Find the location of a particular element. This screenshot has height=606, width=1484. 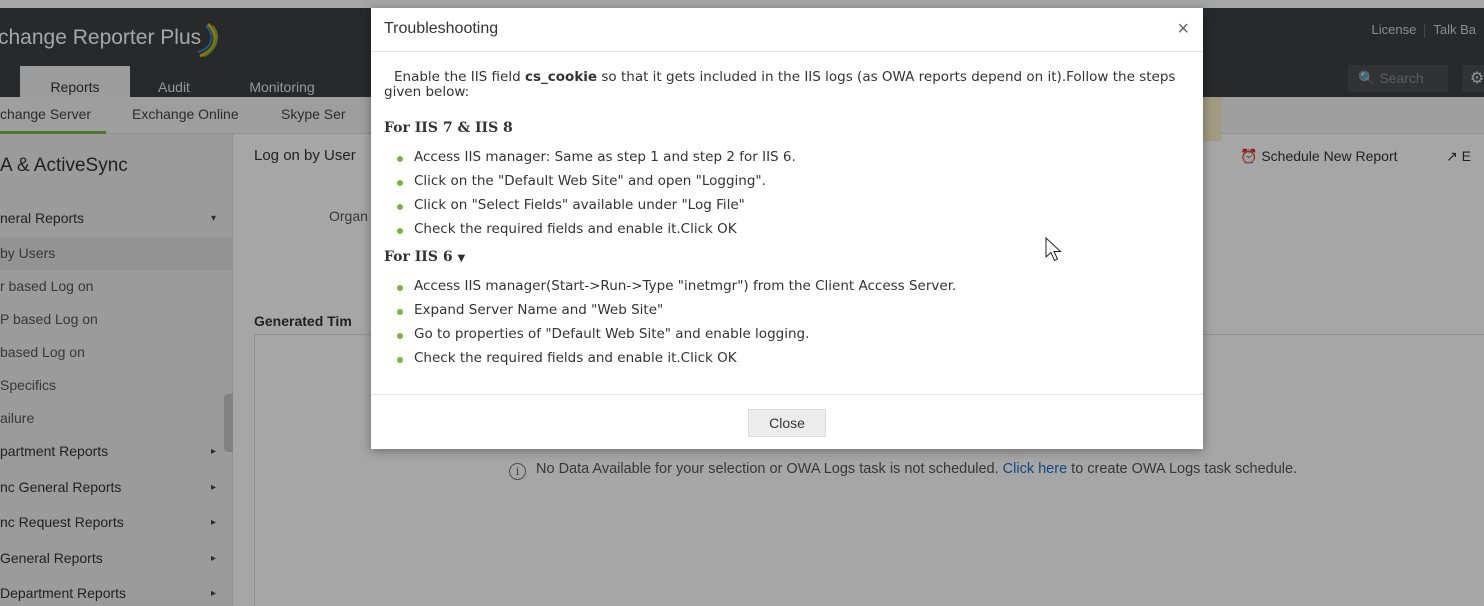

intro-before: Enable the IIS field is located at coordinates (457, 77).